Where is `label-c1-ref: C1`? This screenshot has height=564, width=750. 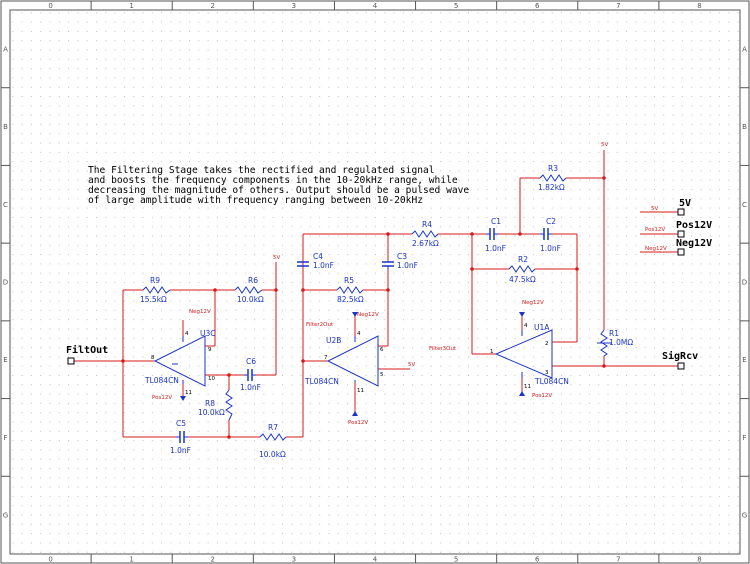 label-c1-ref: C1 is located at coordinates (496, 221).